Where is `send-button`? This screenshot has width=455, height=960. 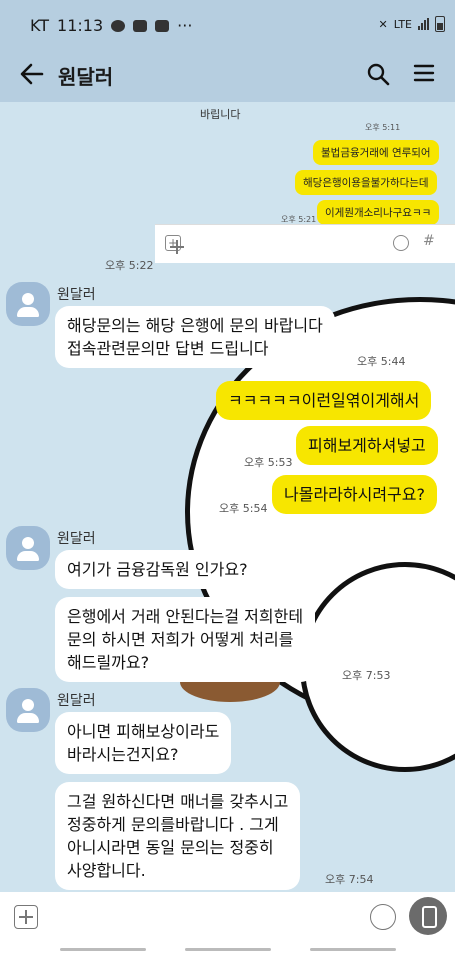 send-button is located at coordinates (428, 916).